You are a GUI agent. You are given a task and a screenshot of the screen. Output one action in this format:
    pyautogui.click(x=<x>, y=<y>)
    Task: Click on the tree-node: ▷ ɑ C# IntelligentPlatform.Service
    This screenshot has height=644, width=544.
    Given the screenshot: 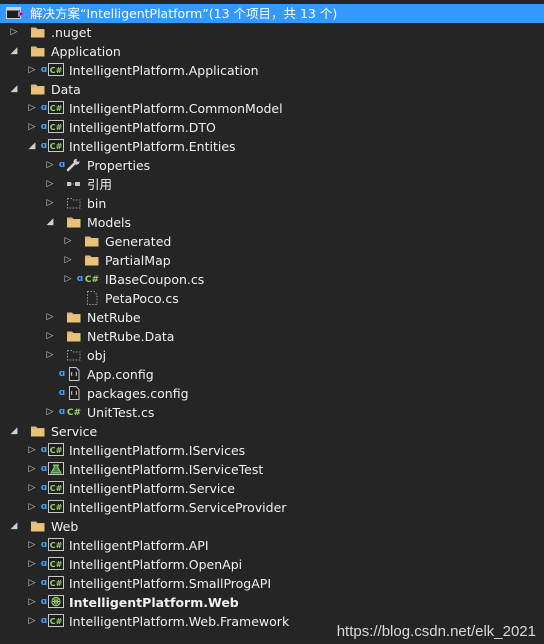 What is the action you would take?
    pyautogui.click(x=272, y=488)
    